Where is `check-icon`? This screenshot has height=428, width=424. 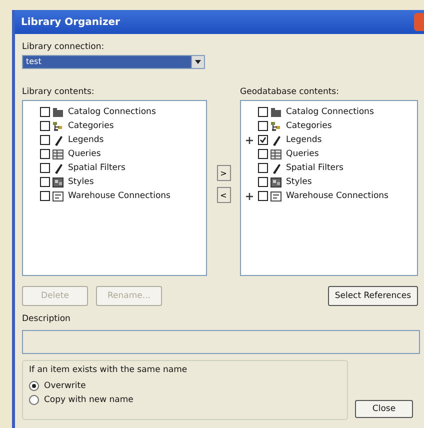 check-icon is located at coordinates (263, 140).